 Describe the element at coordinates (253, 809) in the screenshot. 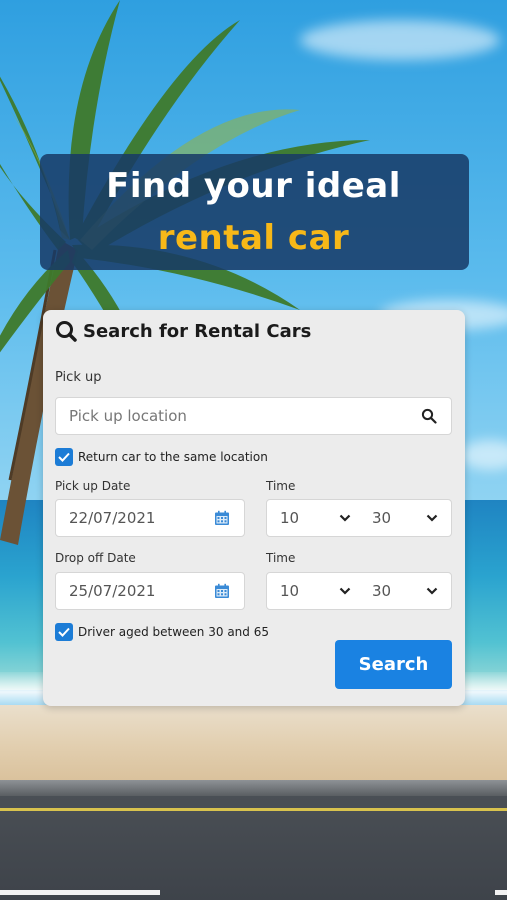

I see `road-center-line` at that location.